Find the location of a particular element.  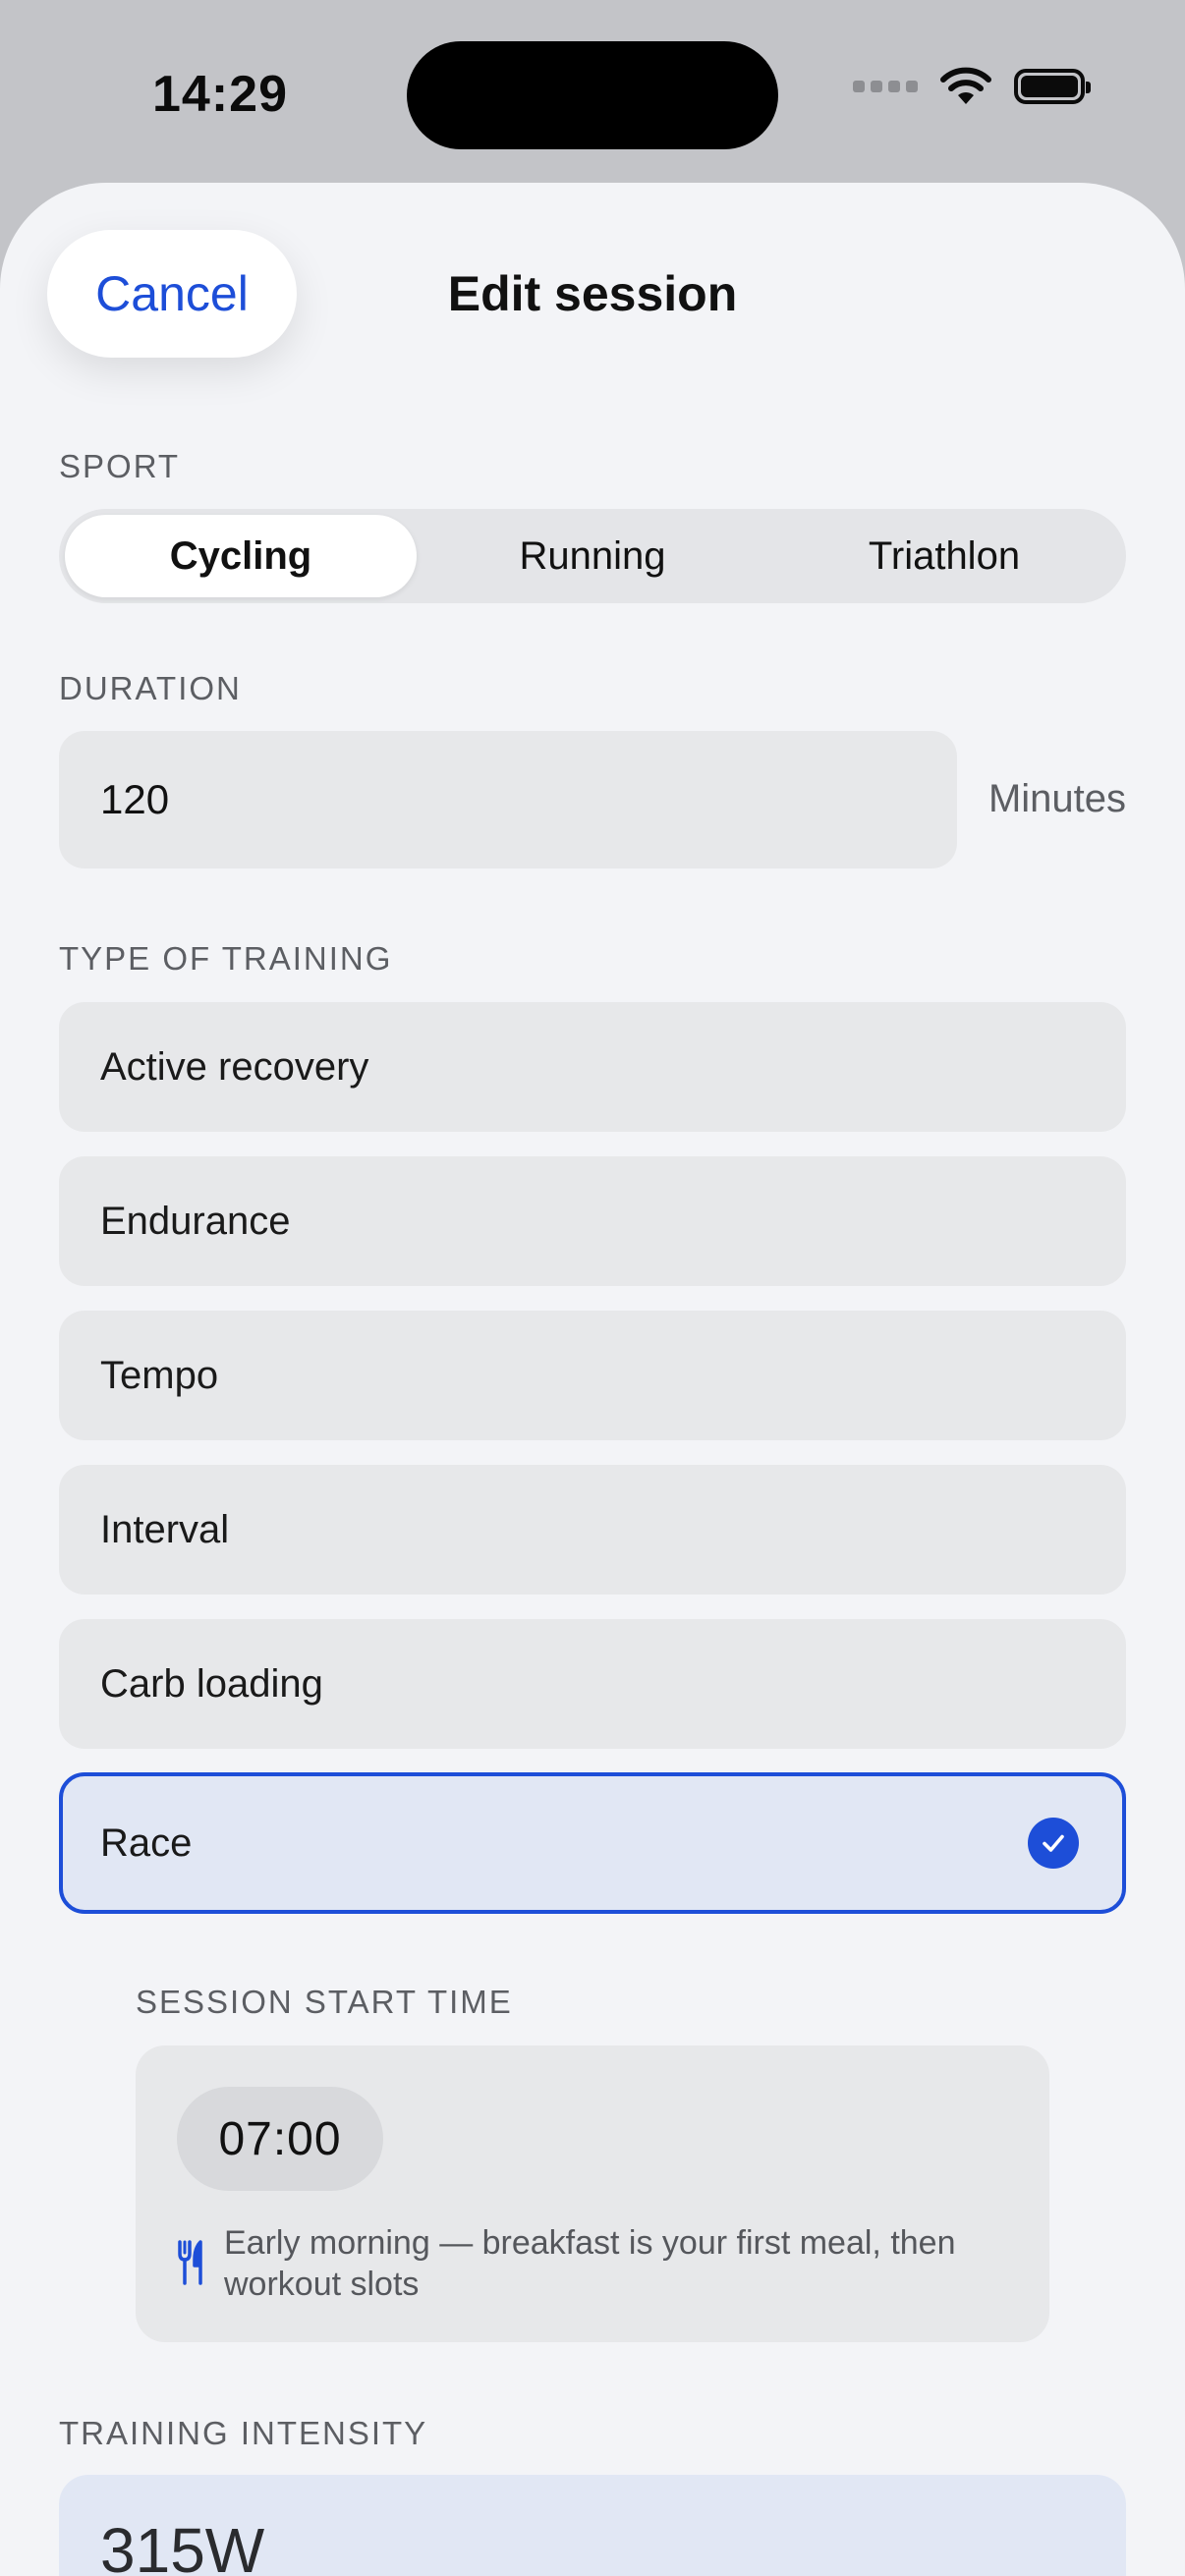

option-label: Tempo is located at coordinates (160, 1375).